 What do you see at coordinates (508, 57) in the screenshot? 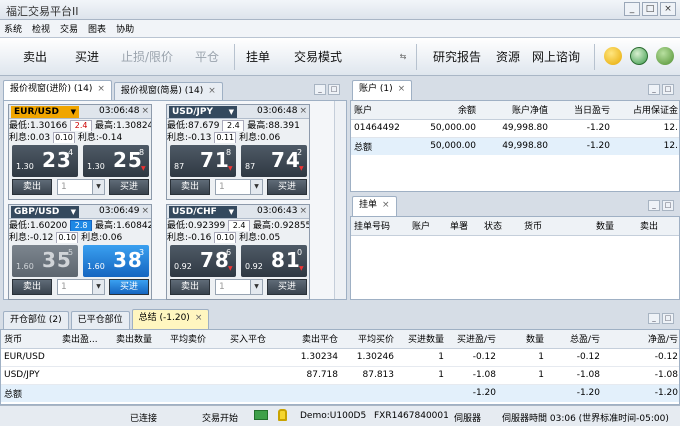
I see `resources-button: 资源` at bounding box center [508, 57].